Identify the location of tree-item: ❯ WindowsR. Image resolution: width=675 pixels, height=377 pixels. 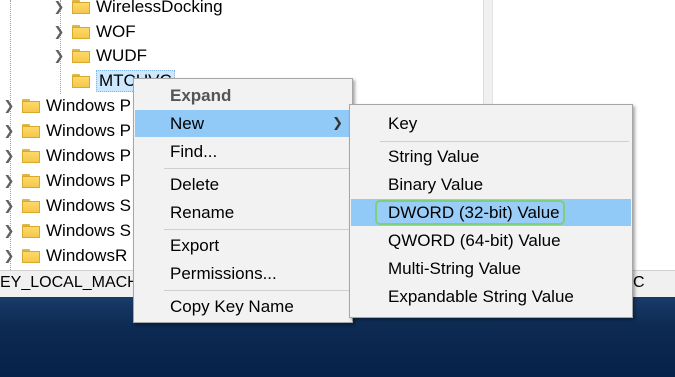
(65, 255).